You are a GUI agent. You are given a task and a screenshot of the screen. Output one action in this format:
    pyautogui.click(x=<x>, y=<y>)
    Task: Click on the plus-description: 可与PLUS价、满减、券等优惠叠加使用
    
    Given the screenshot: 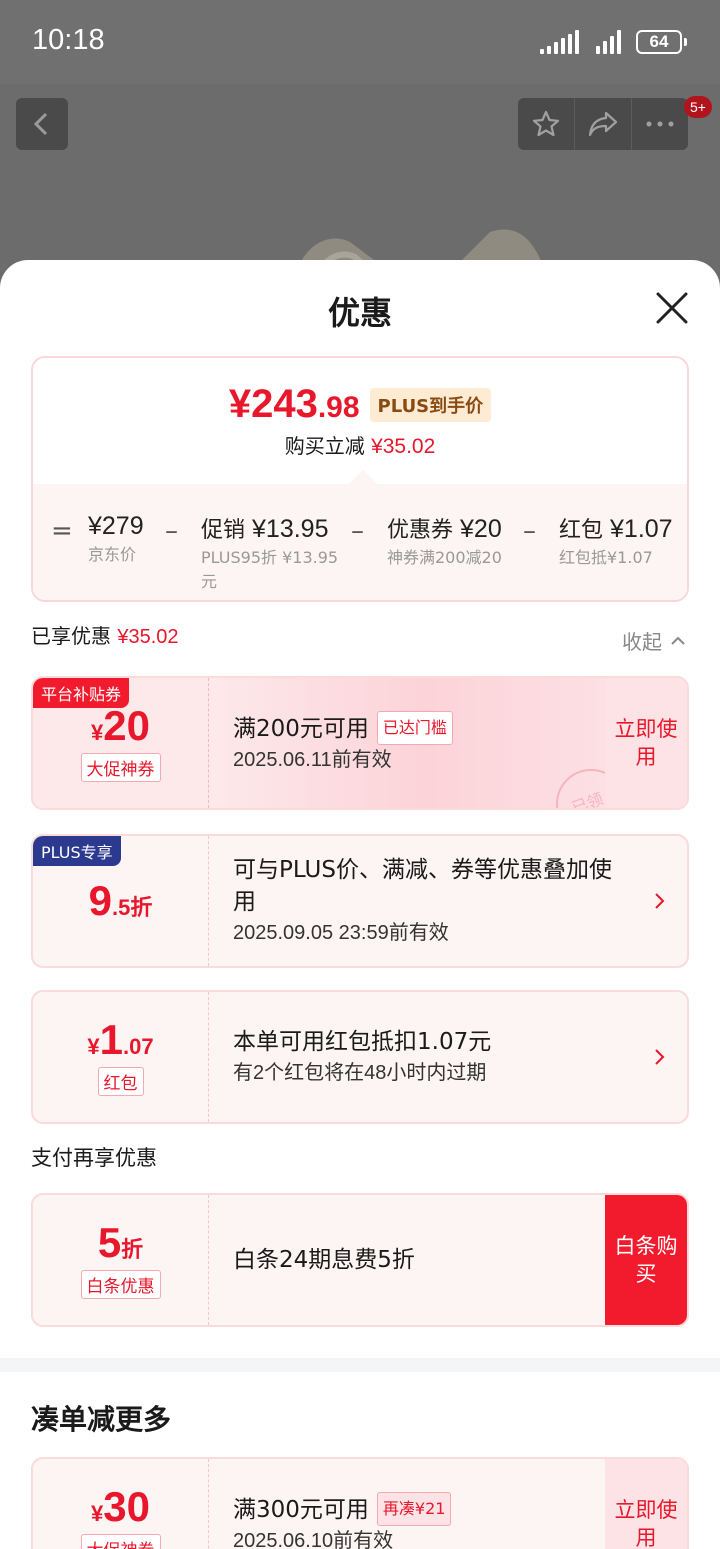 What is the action you would take?
    pyautogui.click(x=422, y=886)
    